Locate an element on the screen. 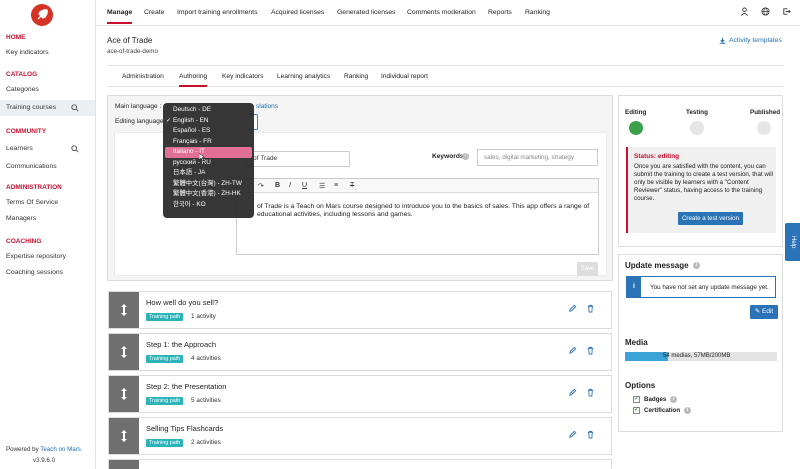 Image resolution: width=800 pixels, height=469 pixels. keywords-input: sales, digital marketing, strategy is located at coordinates (537, 157).